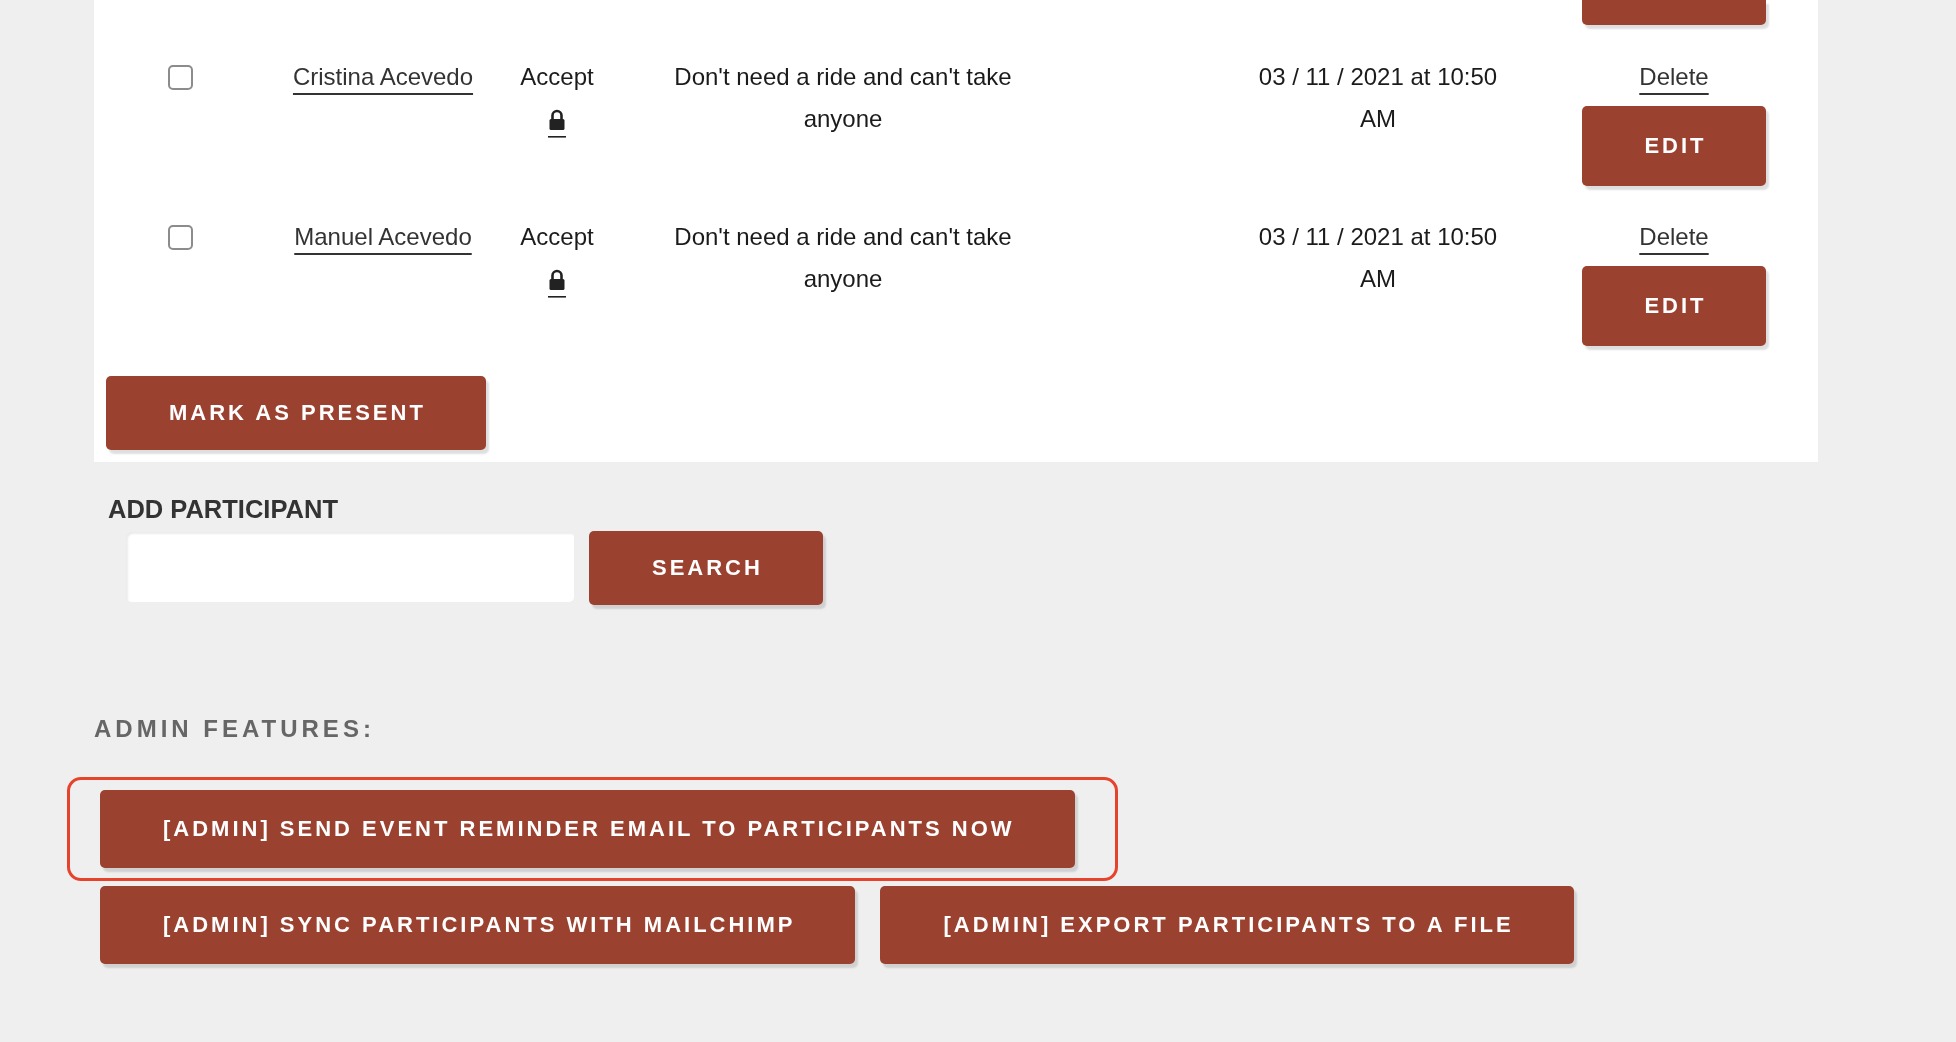  Describe the element at coordinates (383, 77) in the screenshot. I see `participant-name-link: Cristina Acevedo` at that location.